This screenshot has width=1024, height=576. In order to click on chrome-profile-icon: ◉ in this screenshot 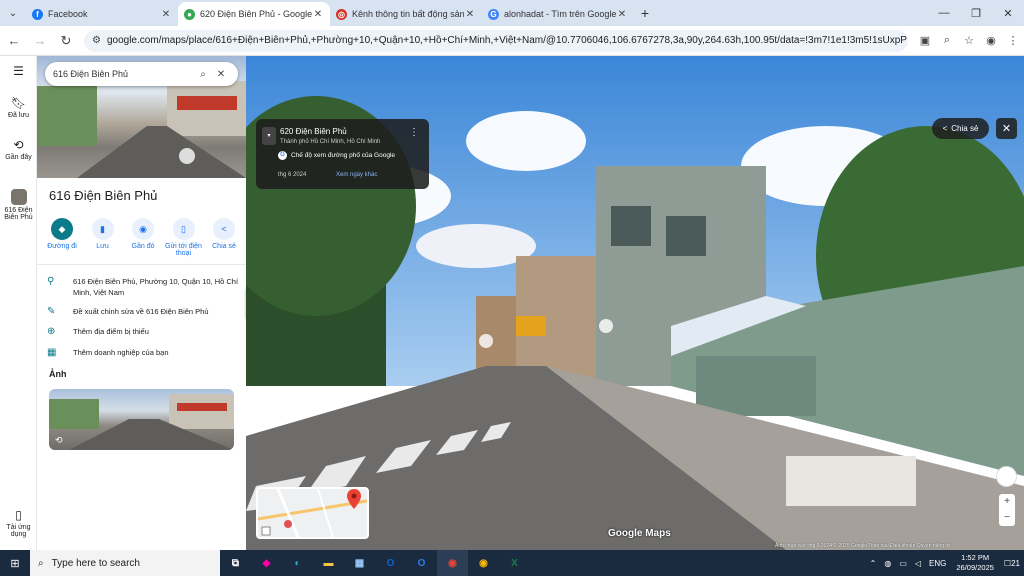, I will do `click(483, 563)`.